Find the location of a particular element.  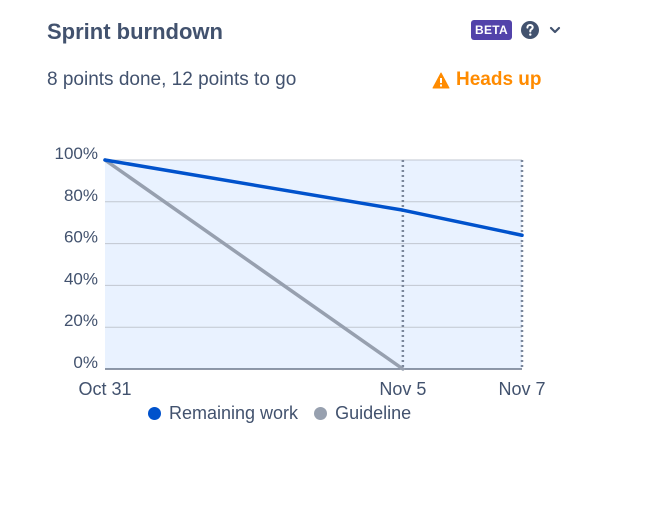

legend-item-guideline: Guideline is located at coordinates (362, 413).